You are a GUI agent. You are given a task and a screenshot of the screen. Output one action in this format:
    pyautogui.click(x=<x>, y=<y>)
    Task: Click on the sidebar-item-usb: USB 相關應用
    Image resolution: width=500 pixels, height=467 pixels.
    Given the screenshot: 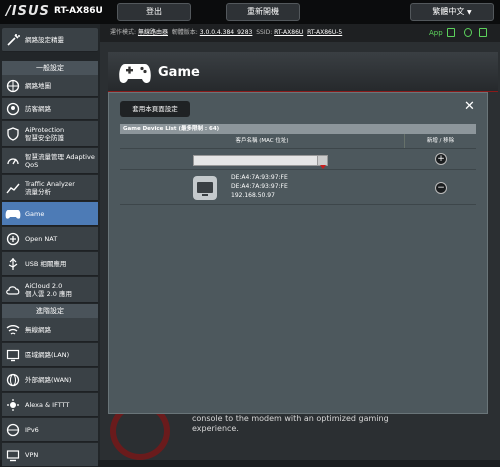 What is the action you would take?
    pyautogui.click(x=50, y=264)
    